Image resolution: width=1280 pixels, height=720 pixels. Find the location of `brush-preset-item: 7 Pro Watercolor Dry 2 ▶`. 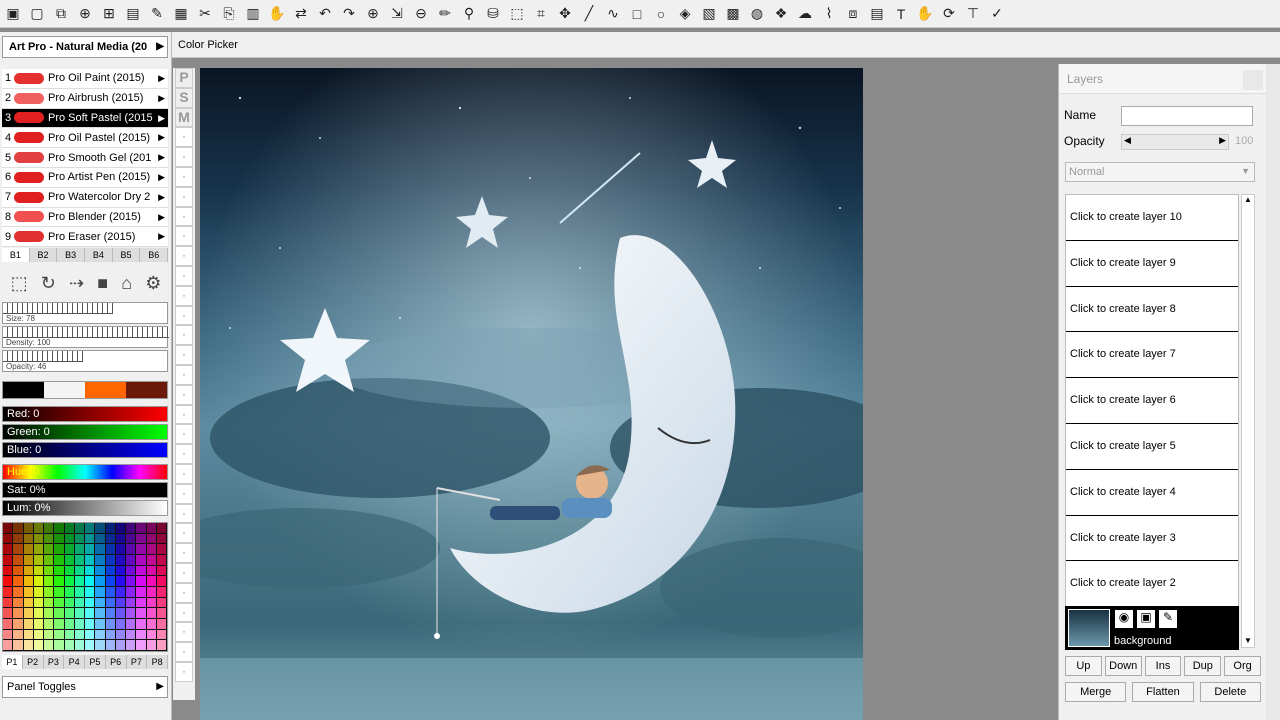

brush-preset-item: 7 Pro Watercolor Dry 2 ▶ is located at coordinates (85, 197).